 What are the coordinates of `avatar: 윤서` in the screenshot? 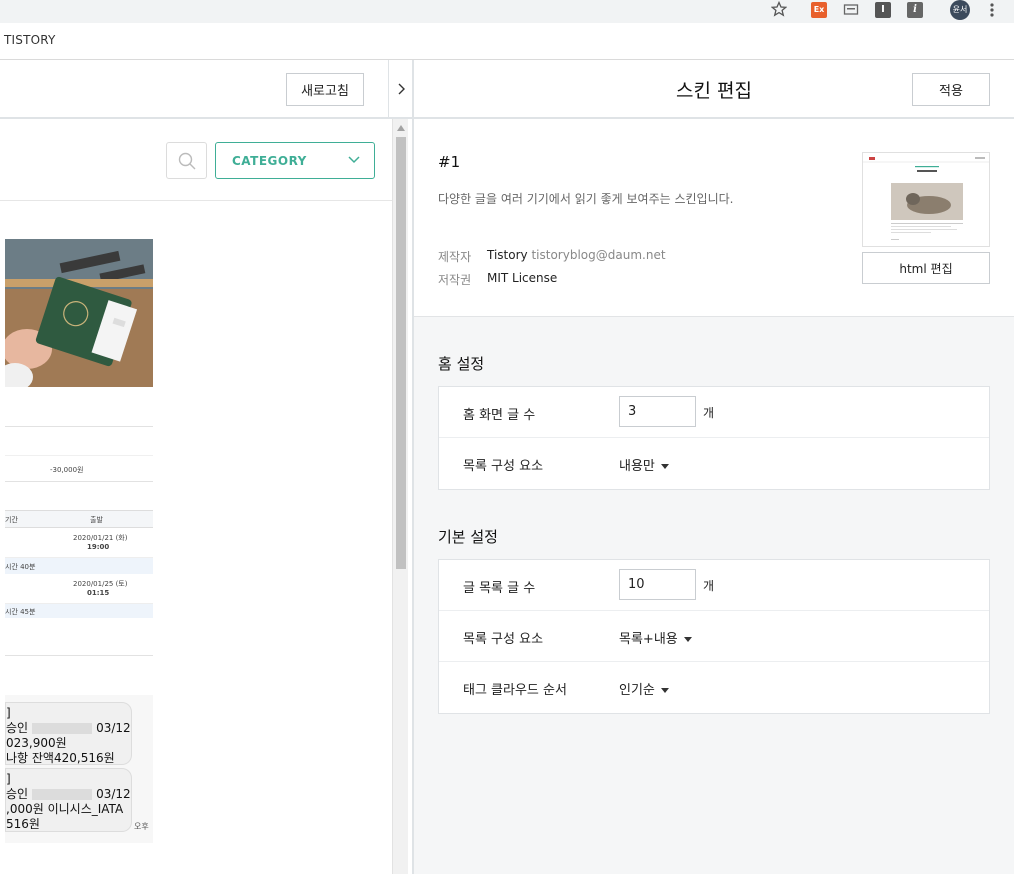 It's located at (960, 10).